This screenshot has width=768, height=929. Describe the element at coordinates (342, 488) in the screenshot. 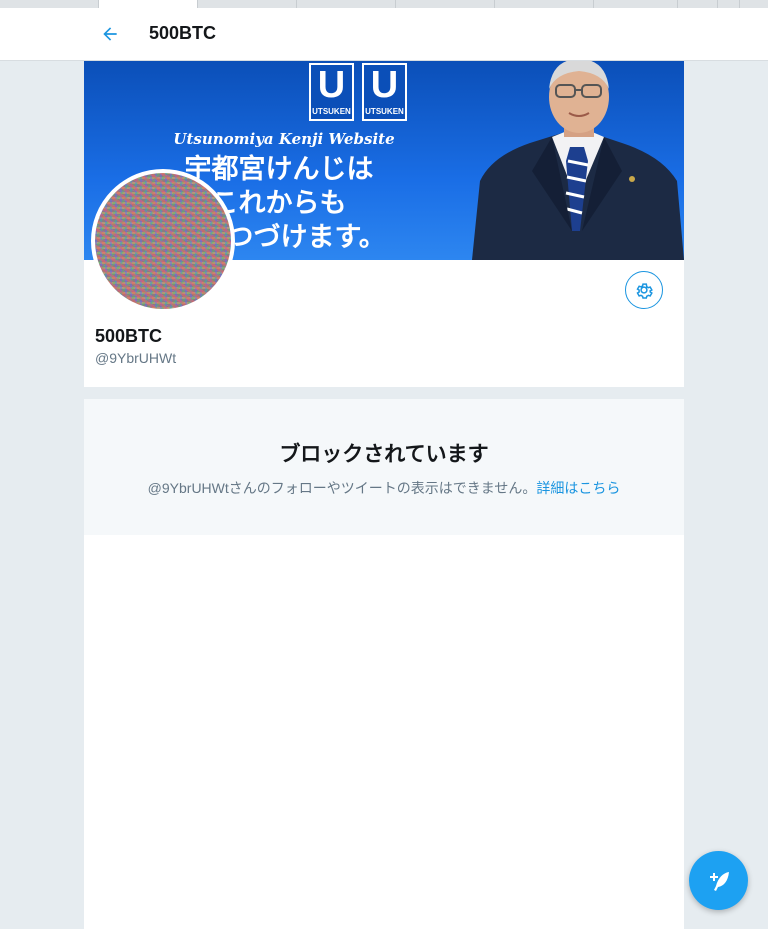

I see `blocked-description-text: @9YbrUHWtさんのフォローやツイートの表示はできません。` at that location.